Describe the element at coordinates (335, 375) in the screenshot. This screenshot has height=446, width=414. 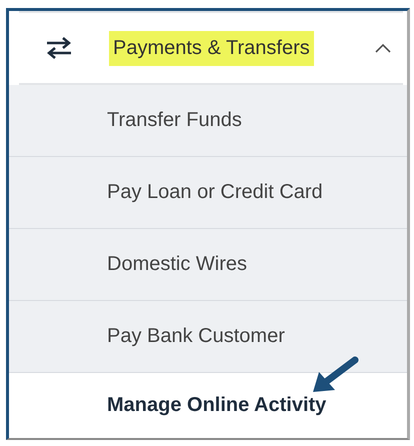
I see `pointer-arrow` at that location.